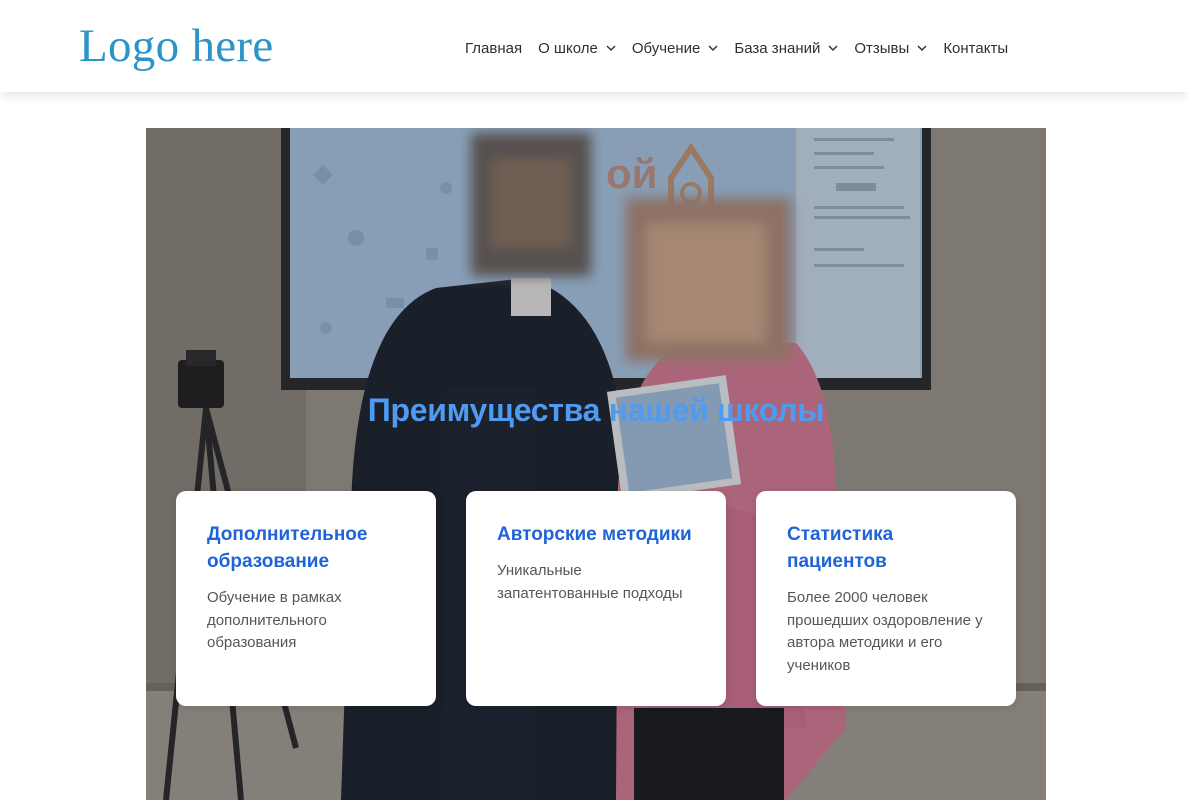 This screenshot has height=800, width=1188. I want to click on nav-item-contacts: Контакты, so click(975, 48).